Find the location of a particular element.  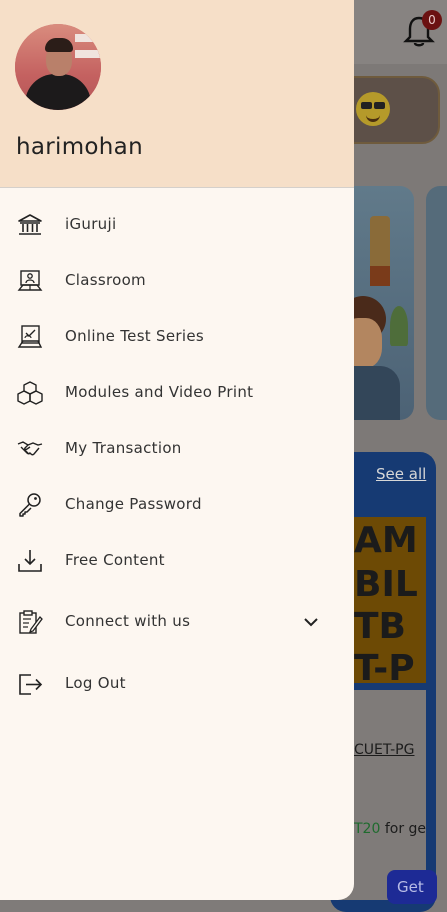

classroom-icon is located at coordinates (30, 281).